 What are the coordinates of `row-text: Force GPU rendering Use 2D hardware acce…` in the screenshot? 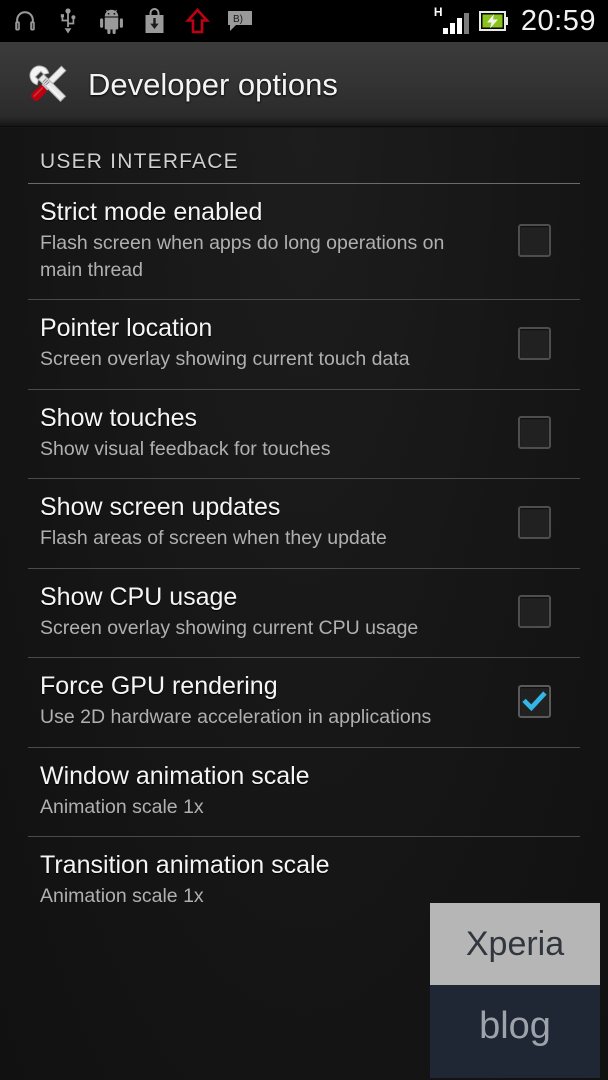 It's located at (279, 701).